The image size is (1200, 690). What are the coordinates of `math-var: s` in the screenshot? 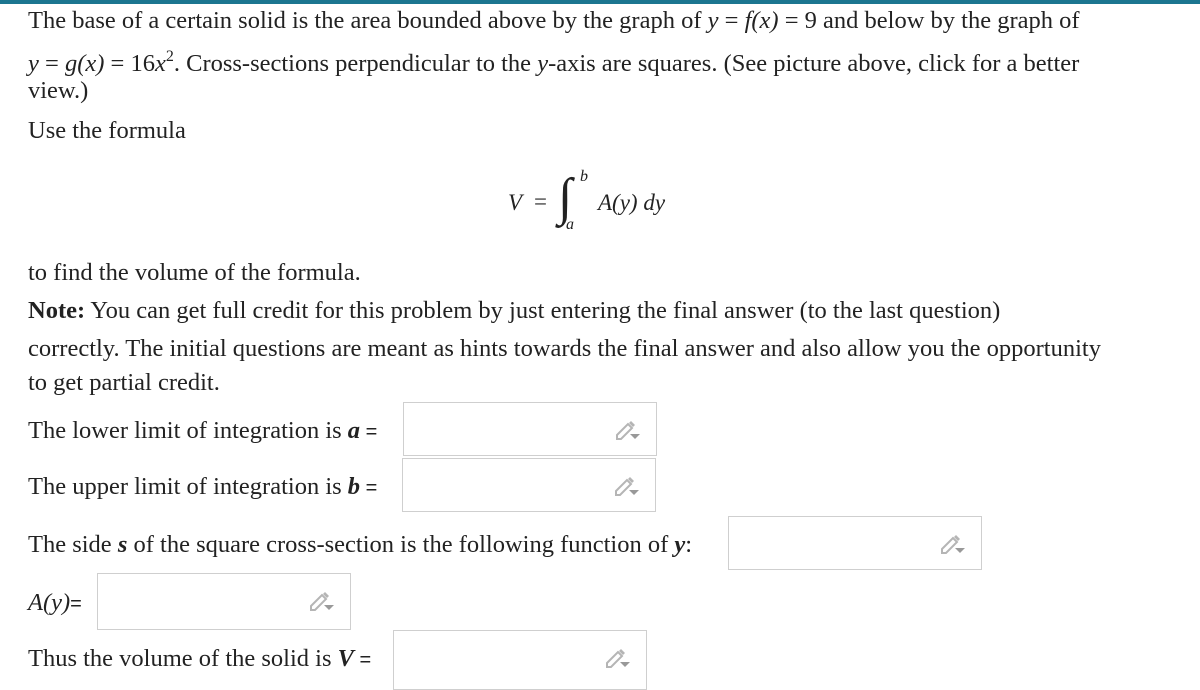 It's located at (122, 544).